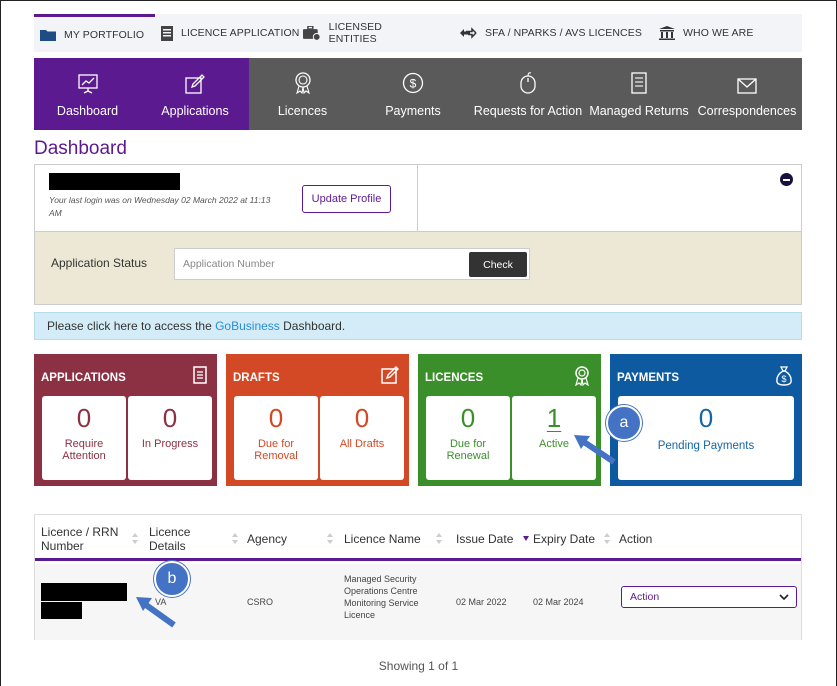 The image size is (837, 686). I want to click on action-dropdown: Action, so click(709, 597).